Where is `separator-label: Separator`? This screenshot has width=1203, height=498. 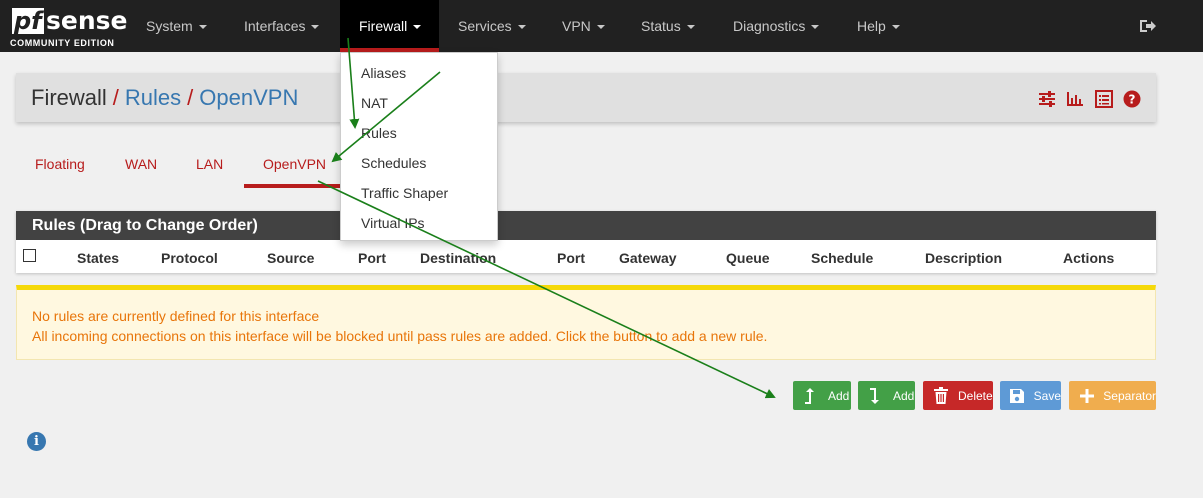
separator-label: Separator is located at coordinates (1129, 395).